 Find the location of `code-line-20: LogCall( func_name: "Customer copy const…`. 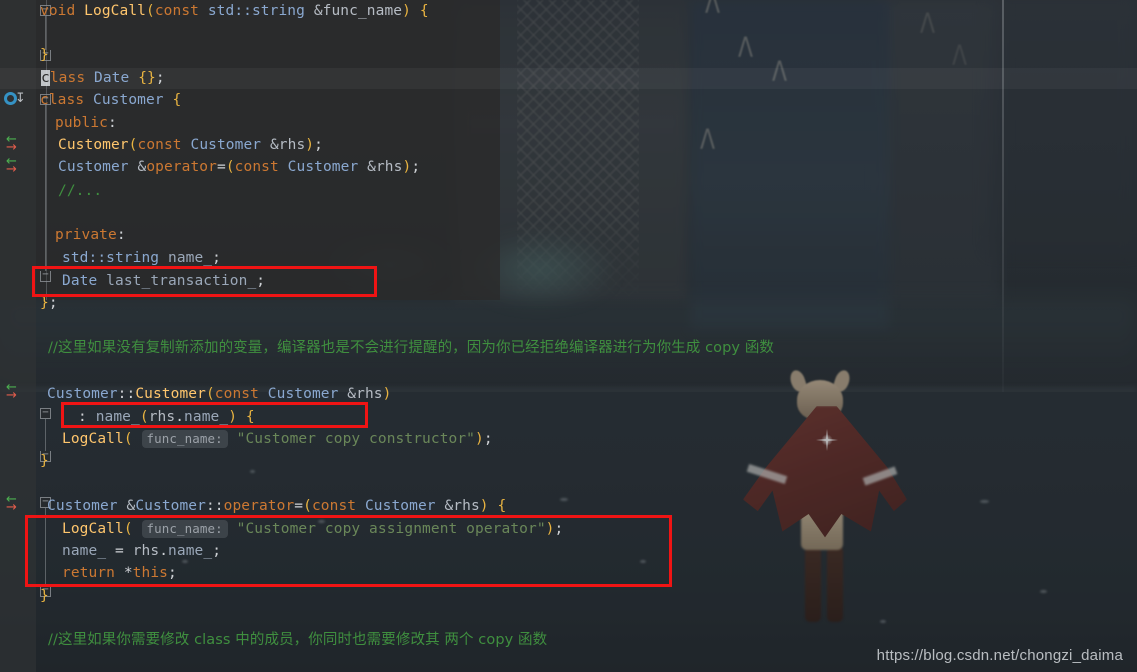

code-line-20: LogCall( func_name: "Customer copy const… is located at coordinates (277, 439).